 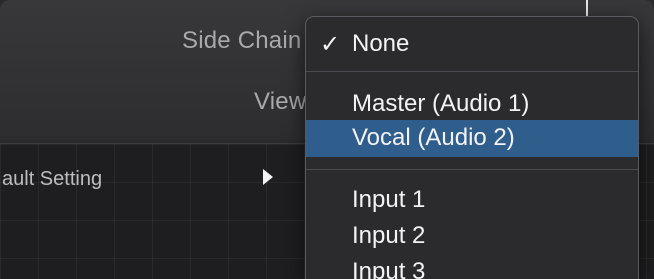 I want to click on menu-item-label: None, so click(x=381, y=43).